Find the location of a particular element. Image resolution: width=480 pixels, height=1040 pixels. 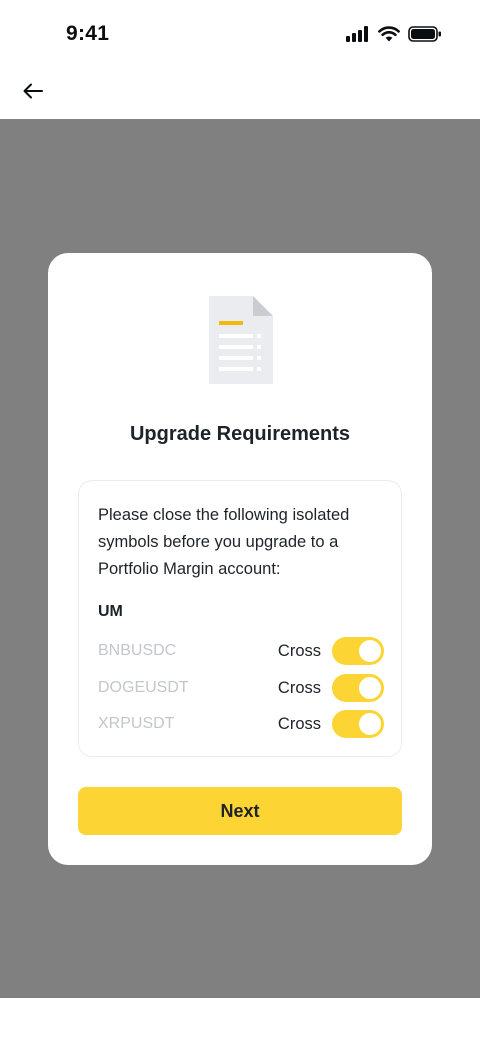

symbol-name: XRPUSDT is located at coordinates (136, 723).